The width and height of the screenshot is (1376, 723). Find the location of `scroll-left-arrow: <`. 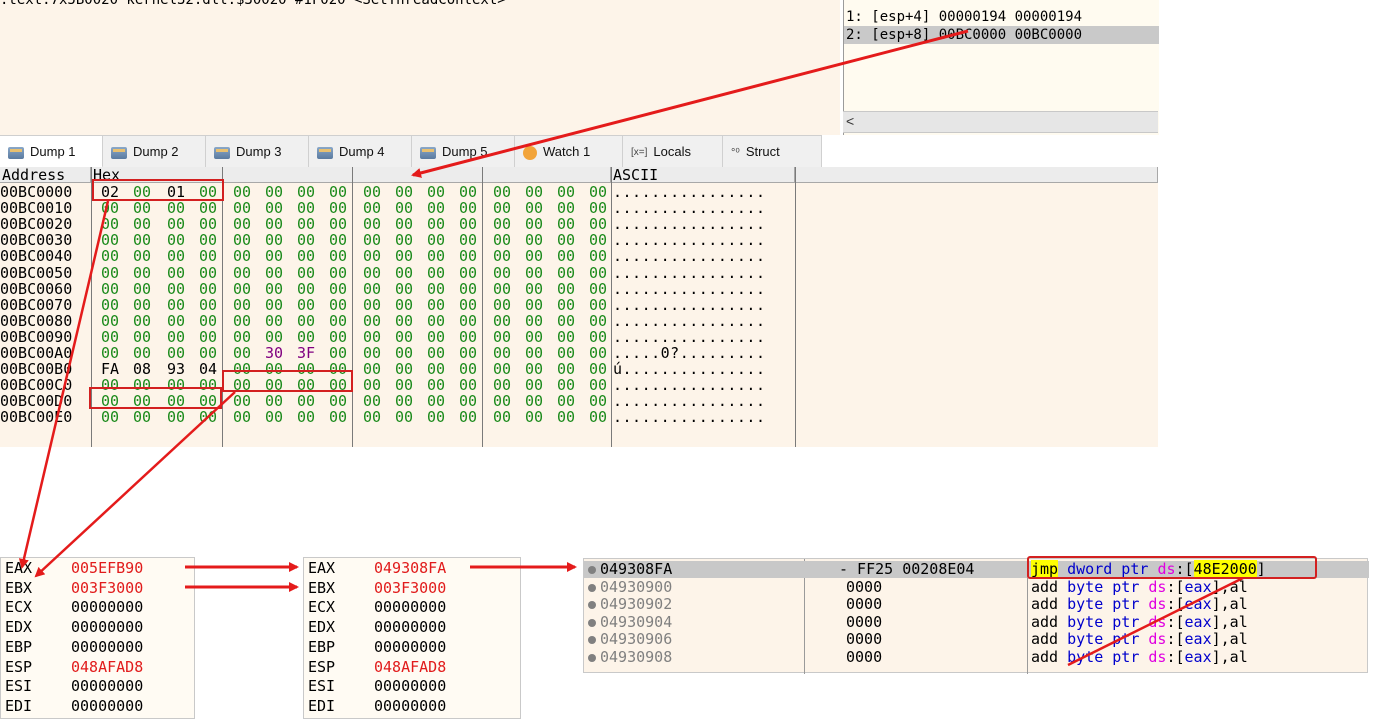

scroll-left-arrow: < is located at coordinates (850, 121).